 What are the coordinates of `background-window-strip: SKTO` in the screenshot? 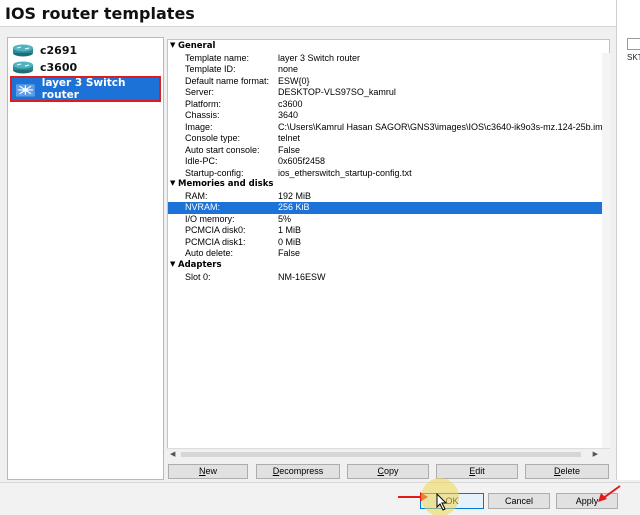 It's located at (628, 240).